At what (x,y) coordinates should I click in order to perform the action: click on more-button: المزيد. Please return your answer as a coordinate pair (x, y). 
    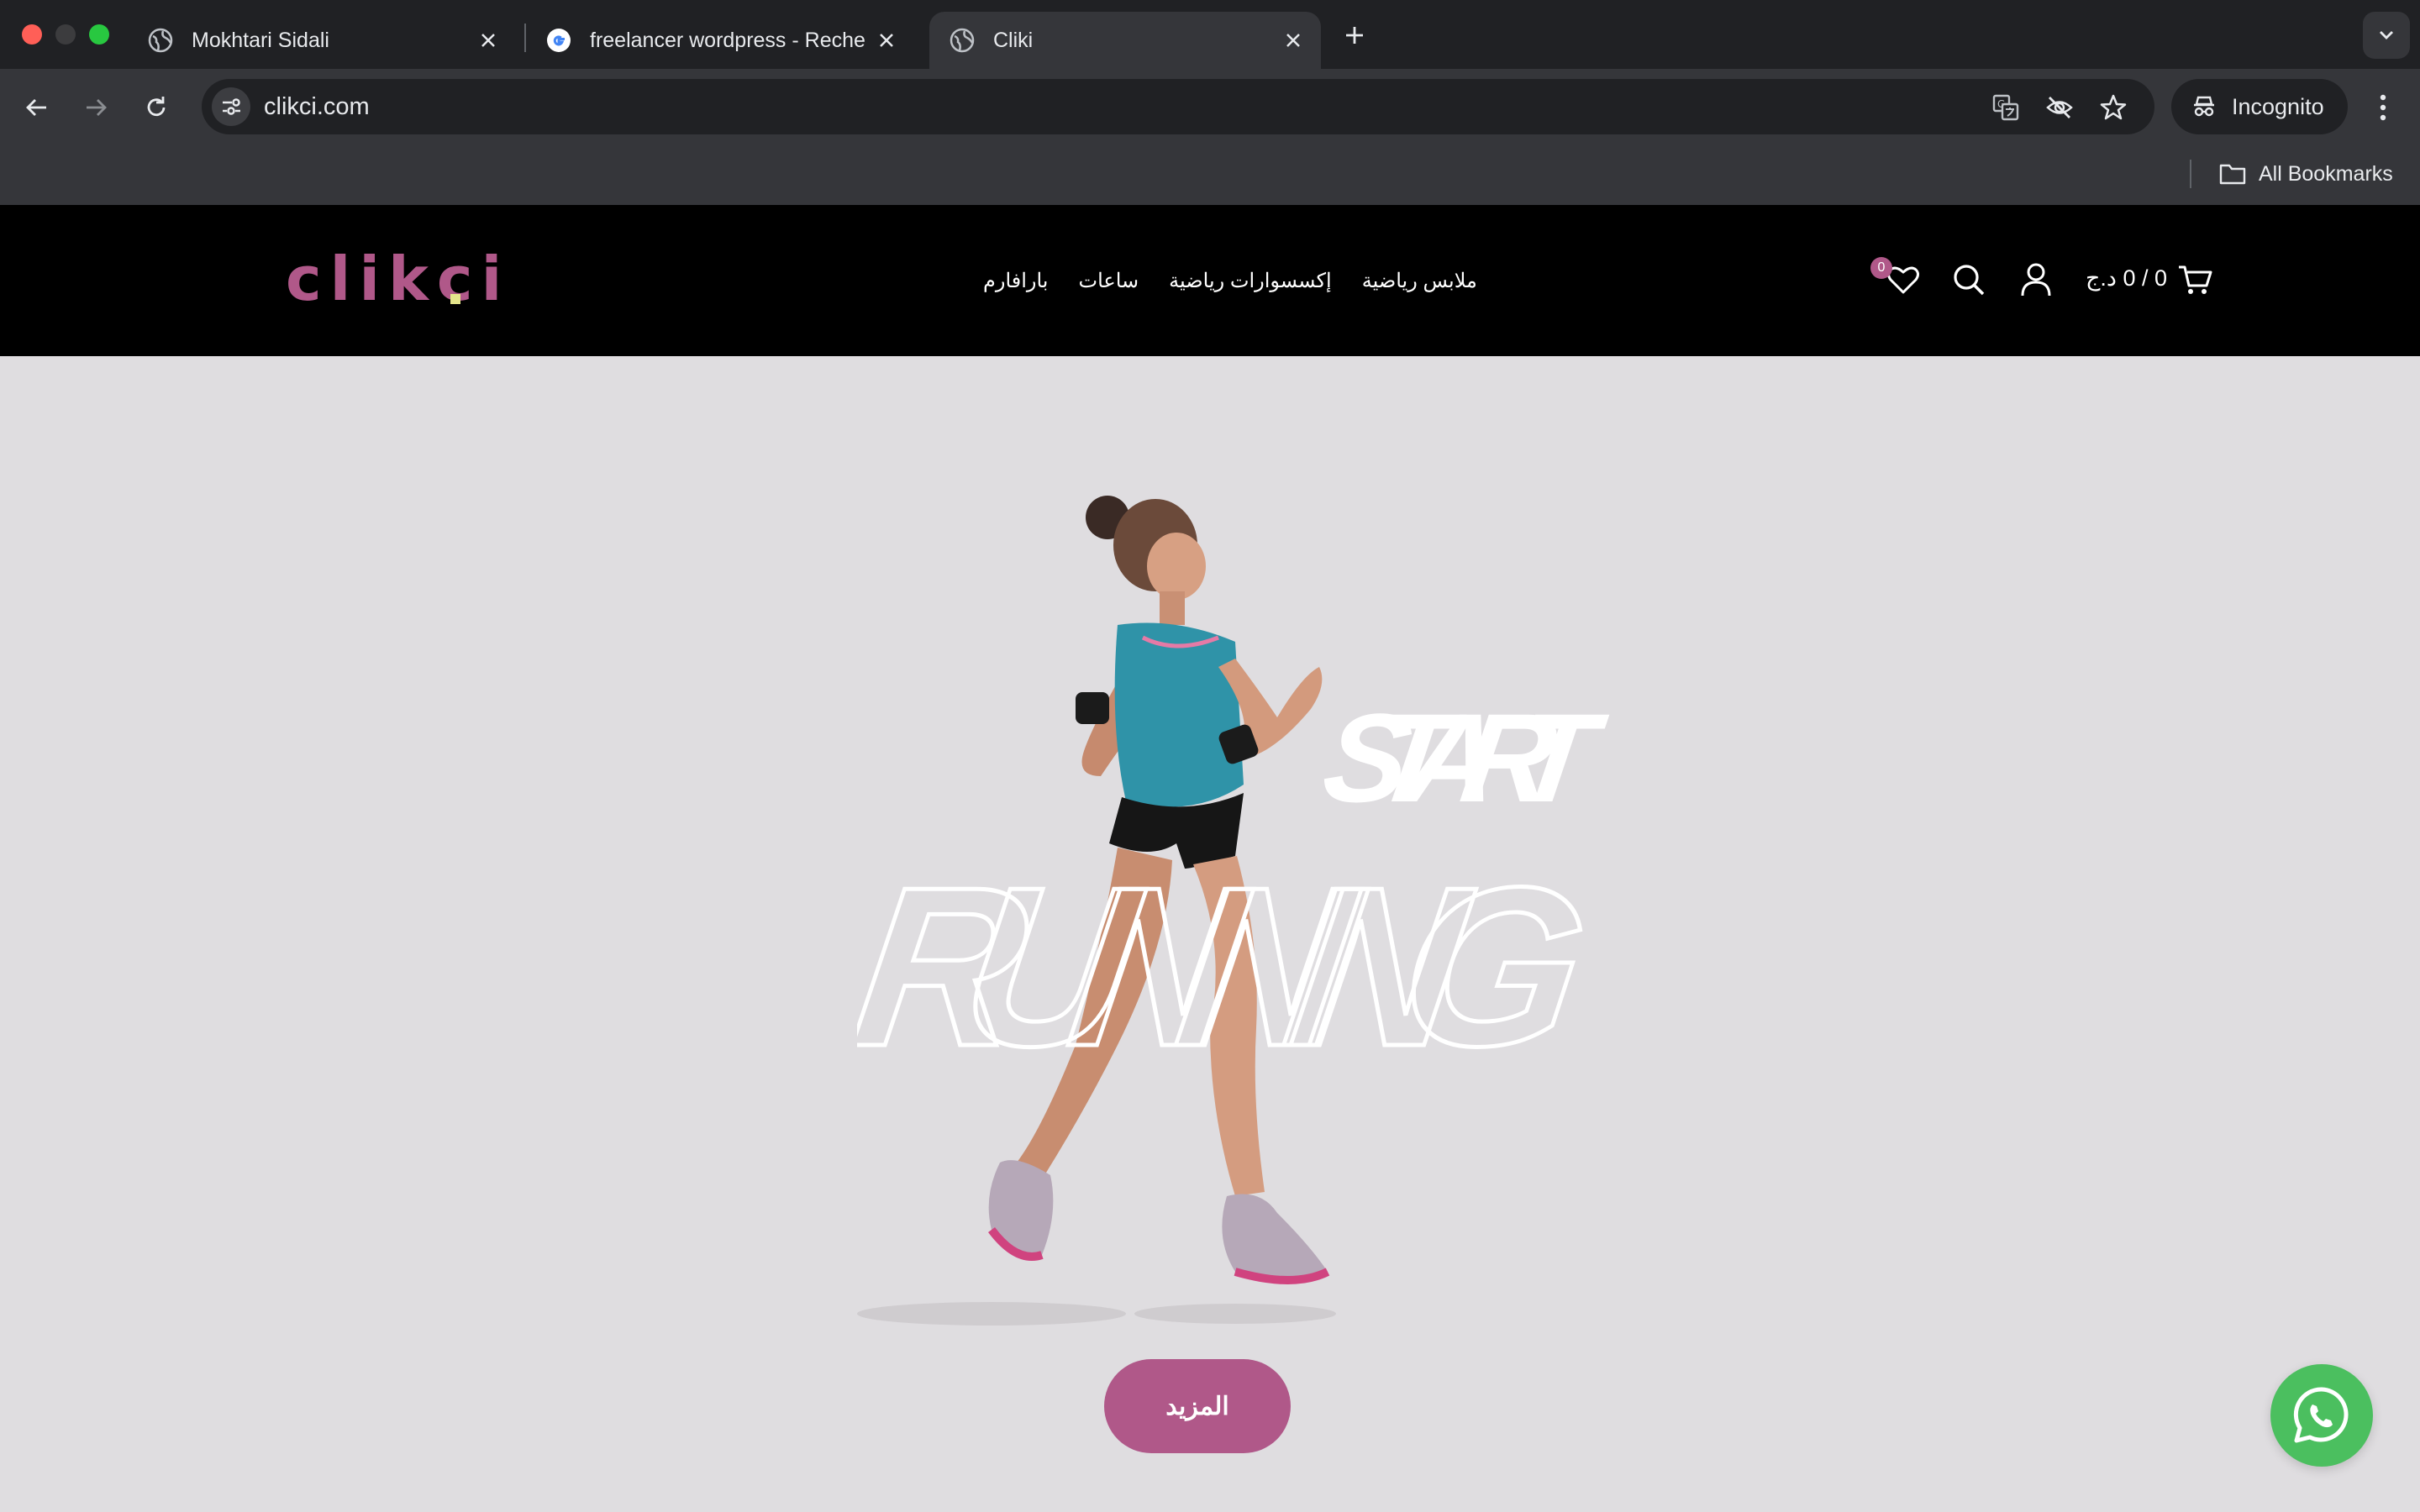
    Looking at the image, I should click on (1197, 1406).